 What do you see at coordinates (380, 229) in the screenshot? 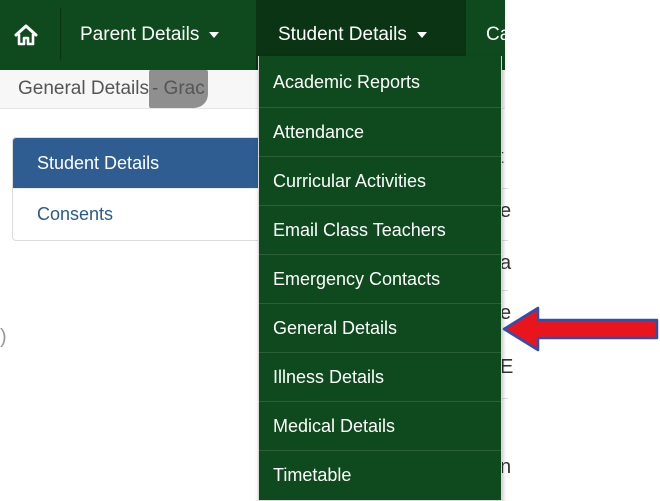
I see `menu-item-email-class-teachers: Email Class Teachers` at bounding box center [380, 229].